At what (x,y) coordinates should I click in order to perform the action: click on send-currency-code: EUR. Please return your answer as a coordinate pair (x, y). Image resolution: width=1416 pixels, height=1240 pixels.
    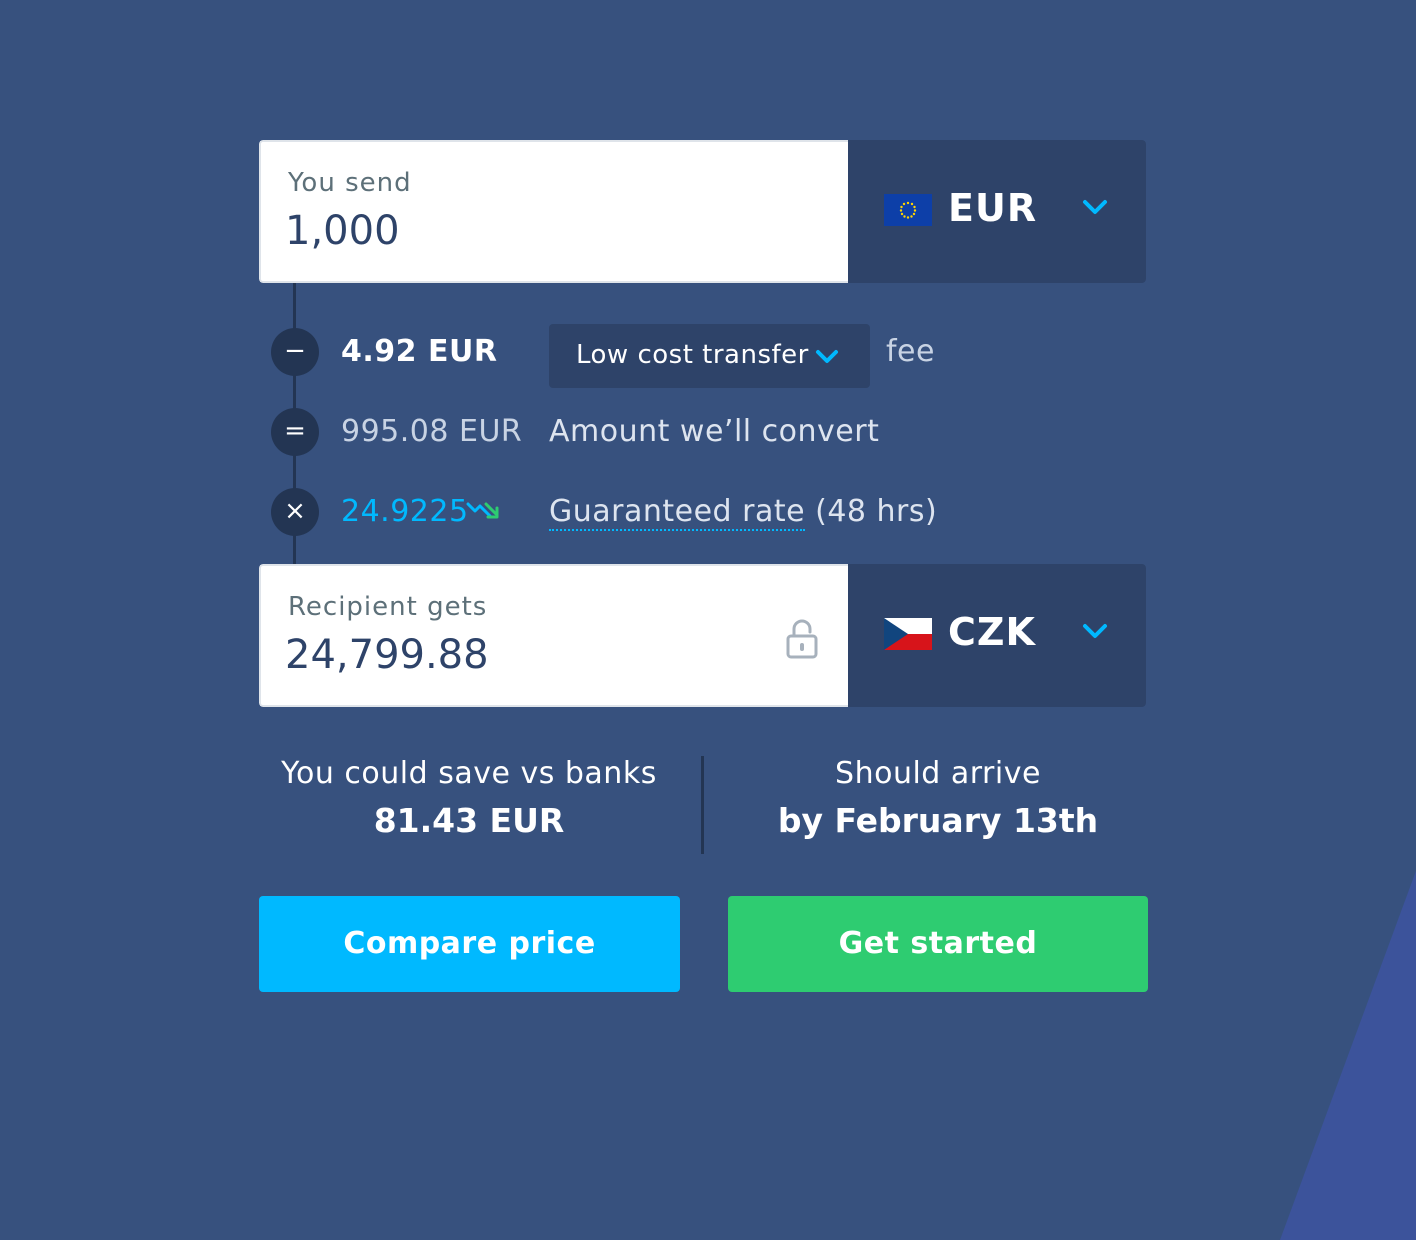
    Looking at the image, I should click on (993, 208).